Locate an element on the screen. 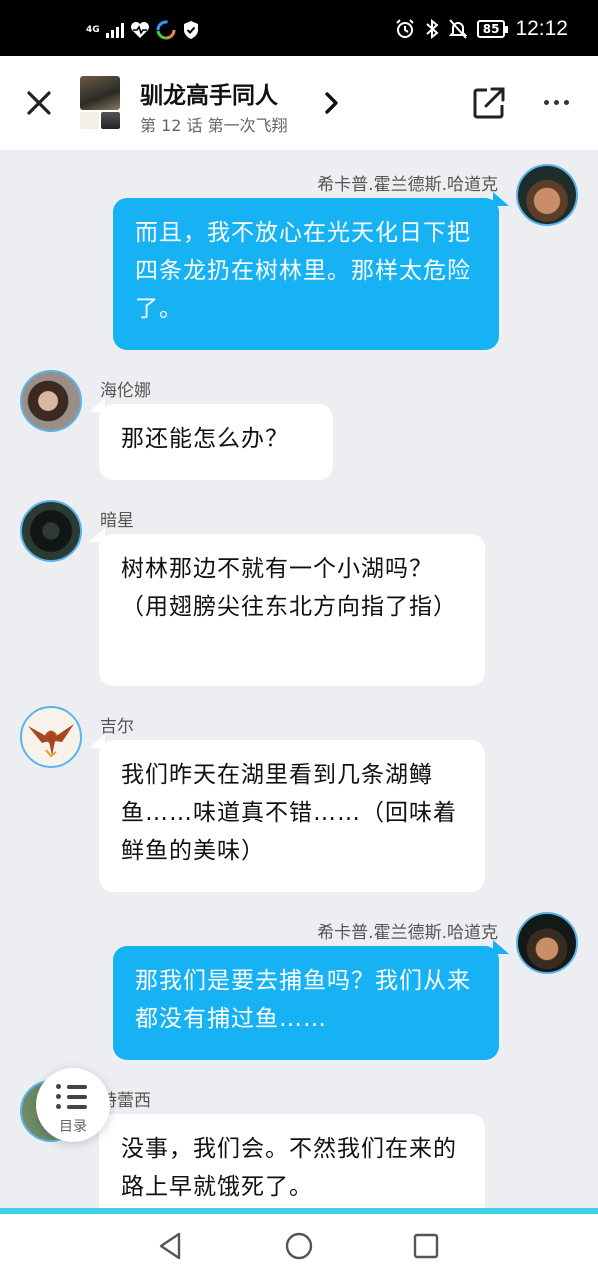 This screenshot has width=598, height=1280. message-bubble: 没事，我们会。不然我们在来的路上早就饿死了。 is located at coordinates (292, 1161).